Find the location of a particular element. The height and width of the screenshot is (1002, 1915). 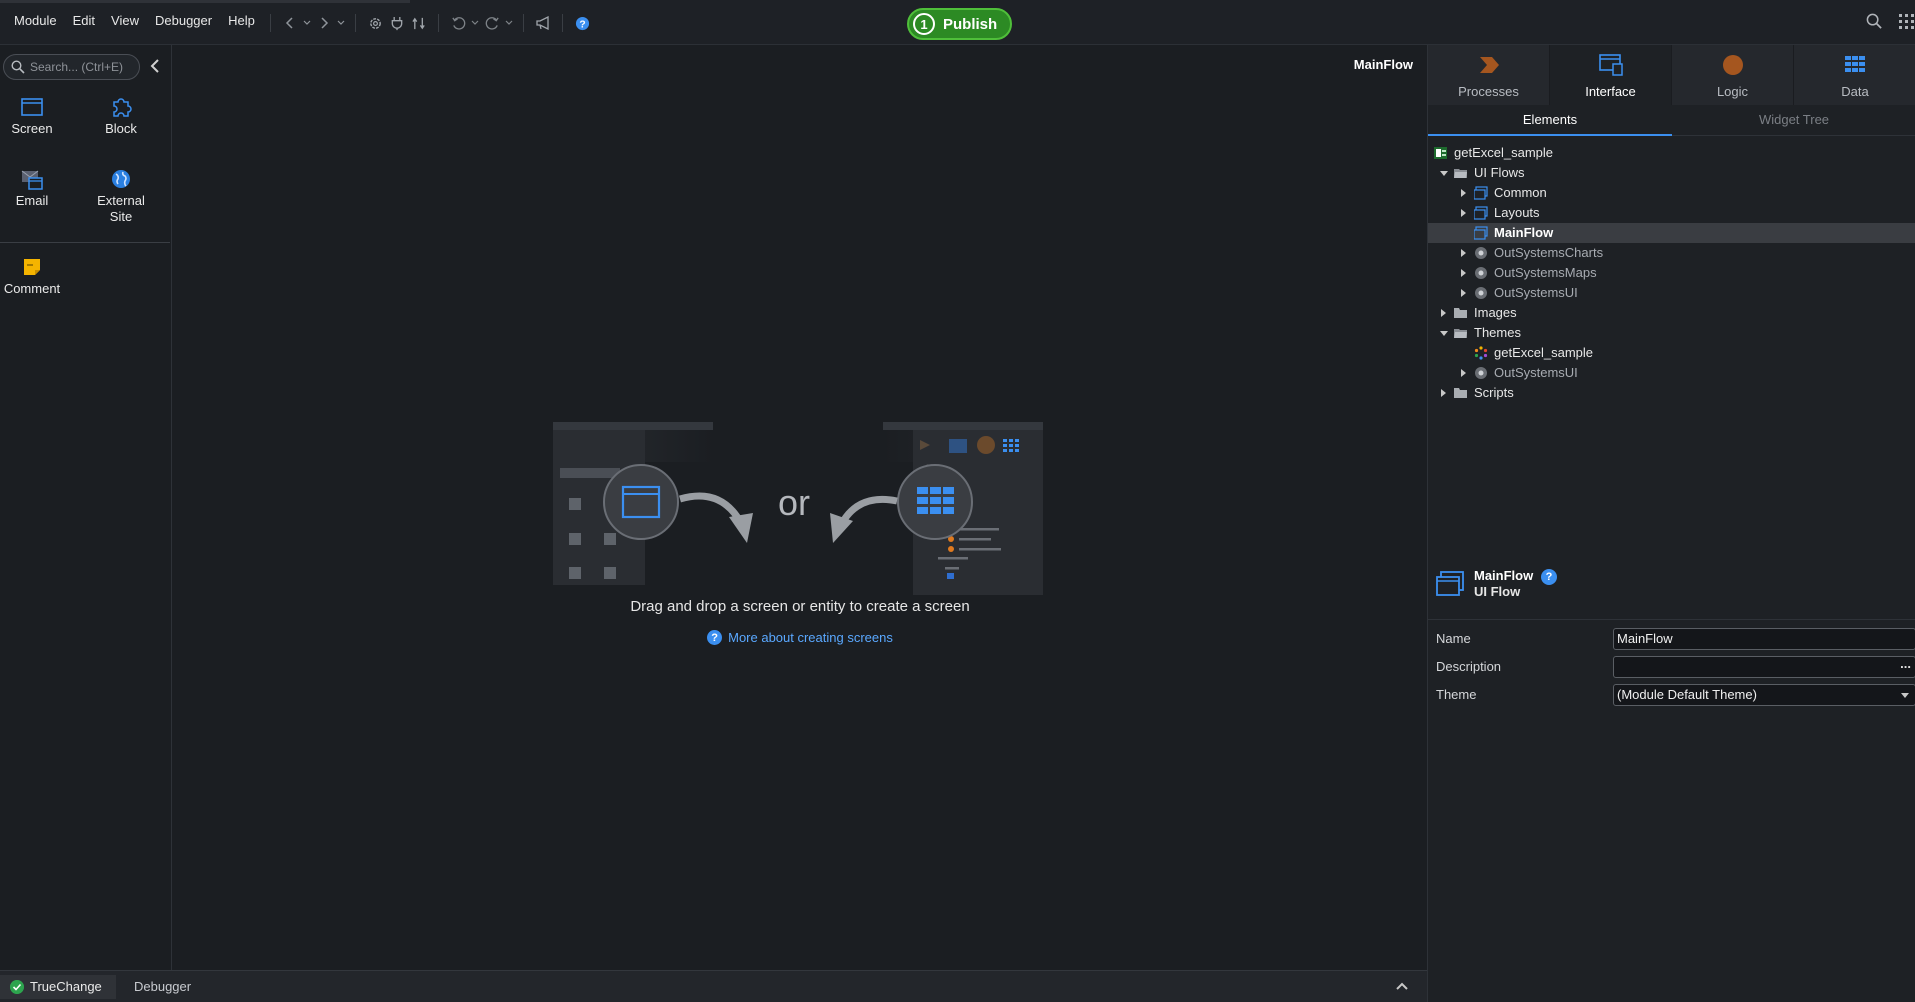

tree-item-mainflow: MainFlow is located at coordinates (1671, 233).